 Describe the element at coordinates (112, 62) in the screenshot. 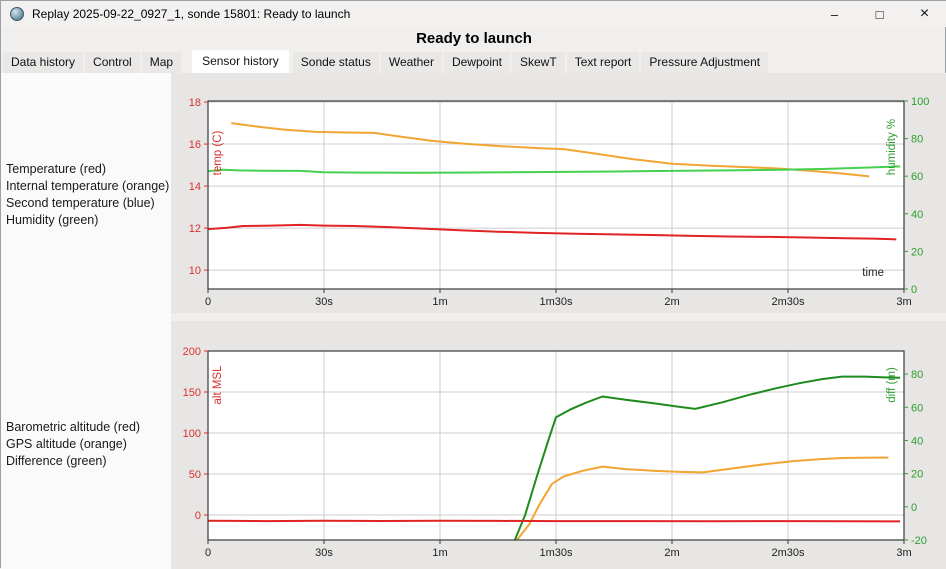

I see `tab-control: Control` at that location.